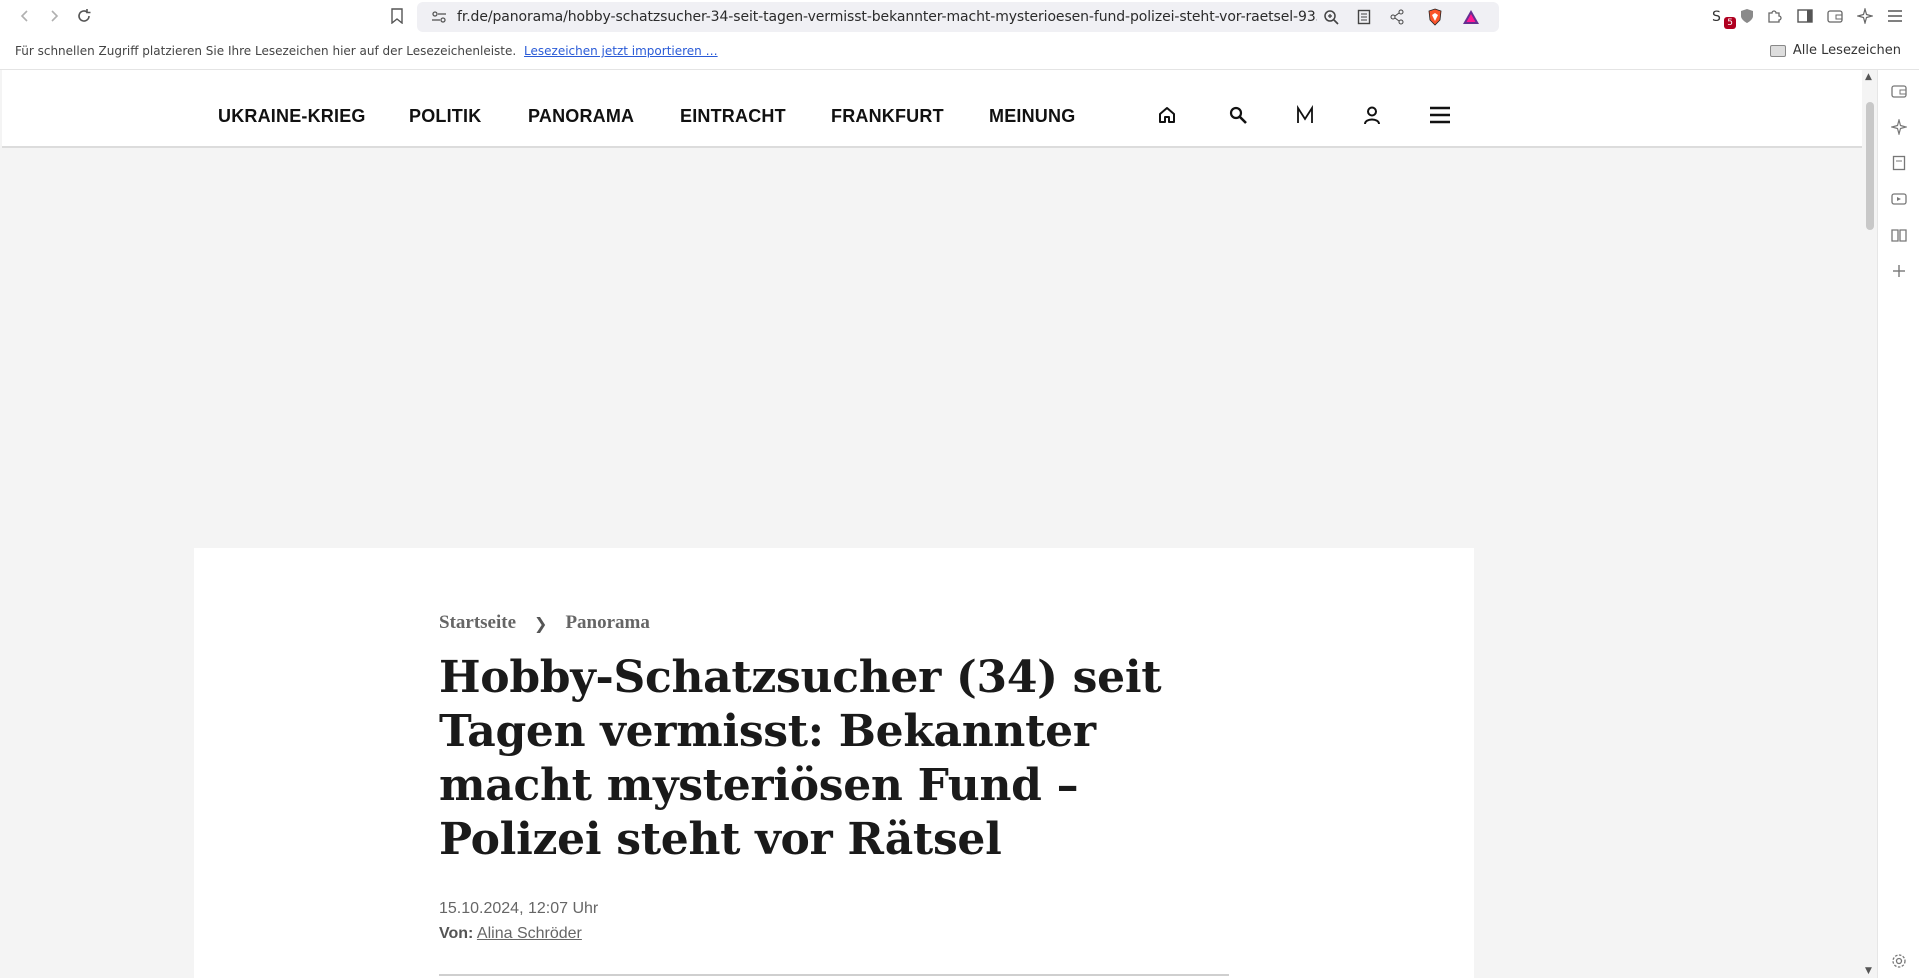  Describe the element at coordinates (1898, 524) in the screenshot. I see `browser-sidebar` at that location.